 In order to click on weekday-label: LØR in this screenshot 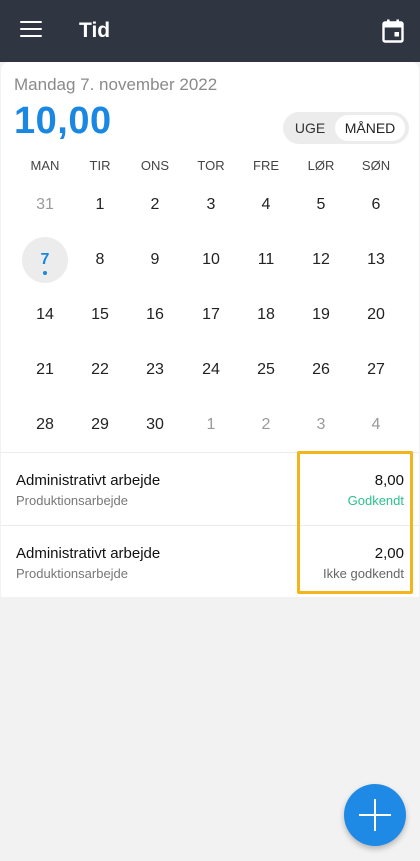, I will do `click(321, 165)`.